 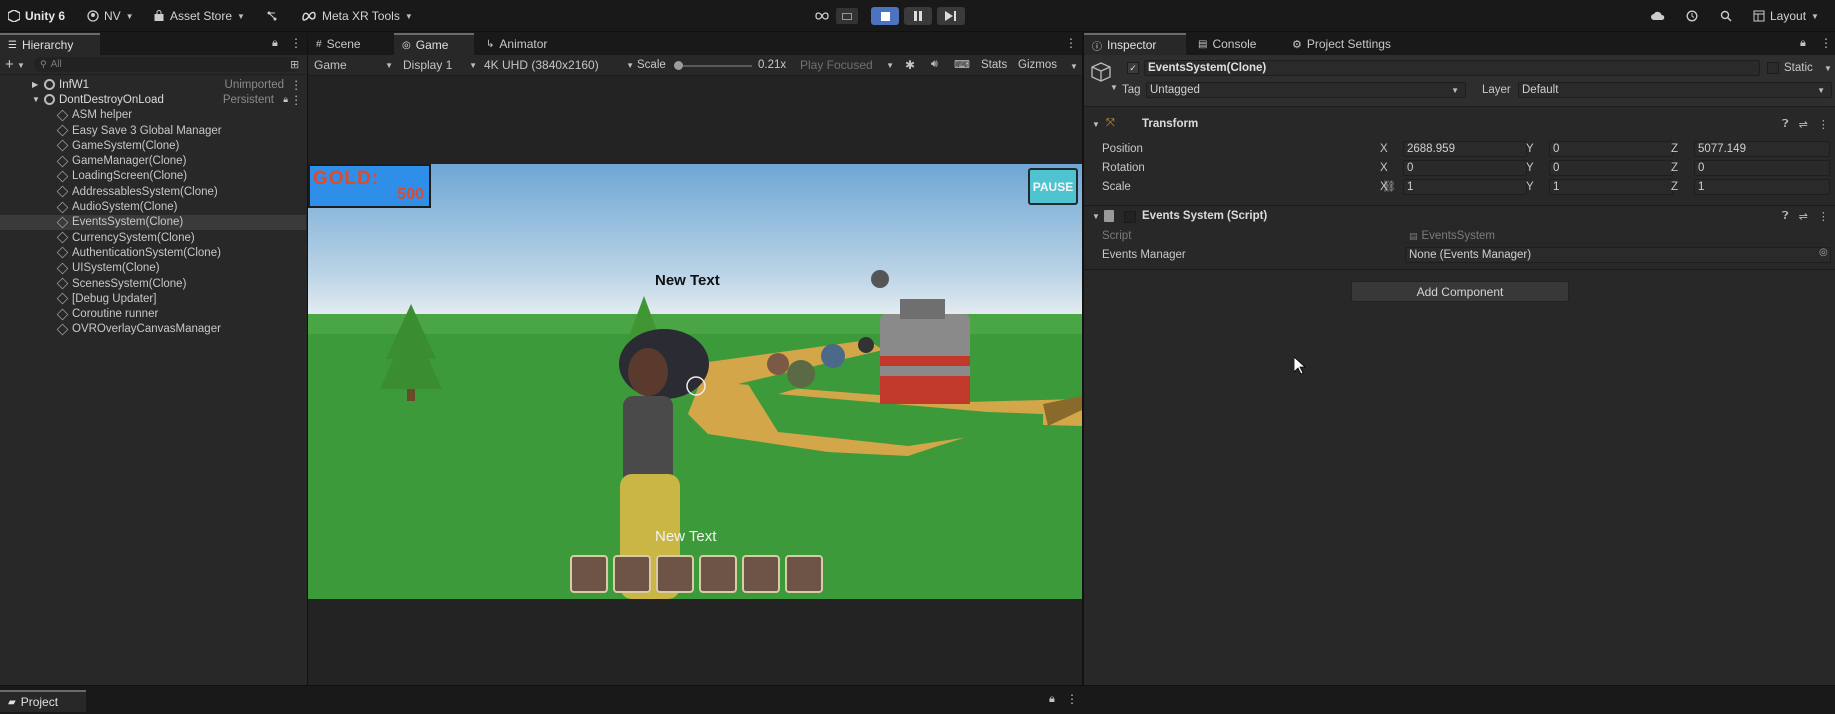 I want to click on tab-inspector: ⓘ Inspector, so click(x=1135, y=44).